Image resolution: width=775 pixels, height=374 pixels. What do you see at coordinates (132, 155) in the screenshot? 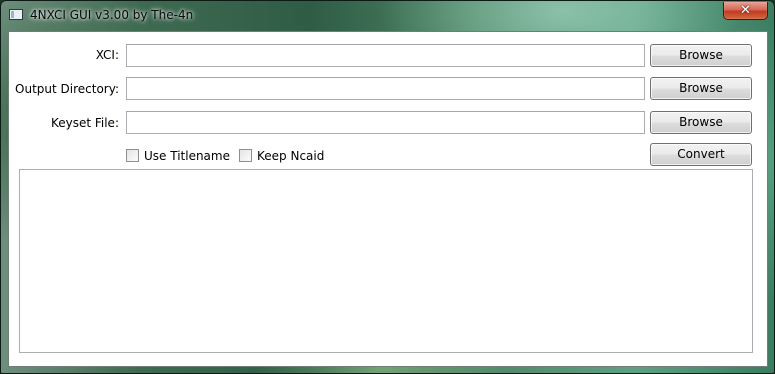
I see `use-titlename-checkbox` at bounding box center [132, 155].